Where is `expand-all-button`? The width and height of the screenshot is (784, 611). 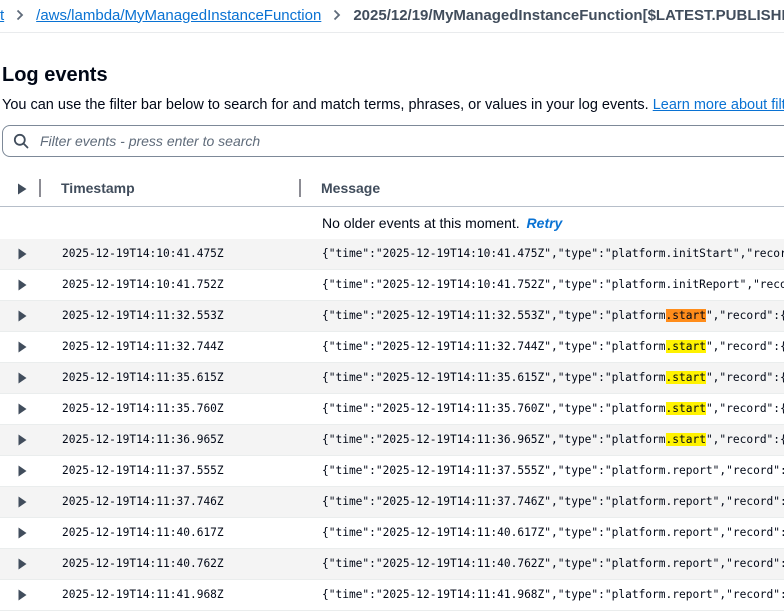
expand-all-button is located at coordinates (22, 188).